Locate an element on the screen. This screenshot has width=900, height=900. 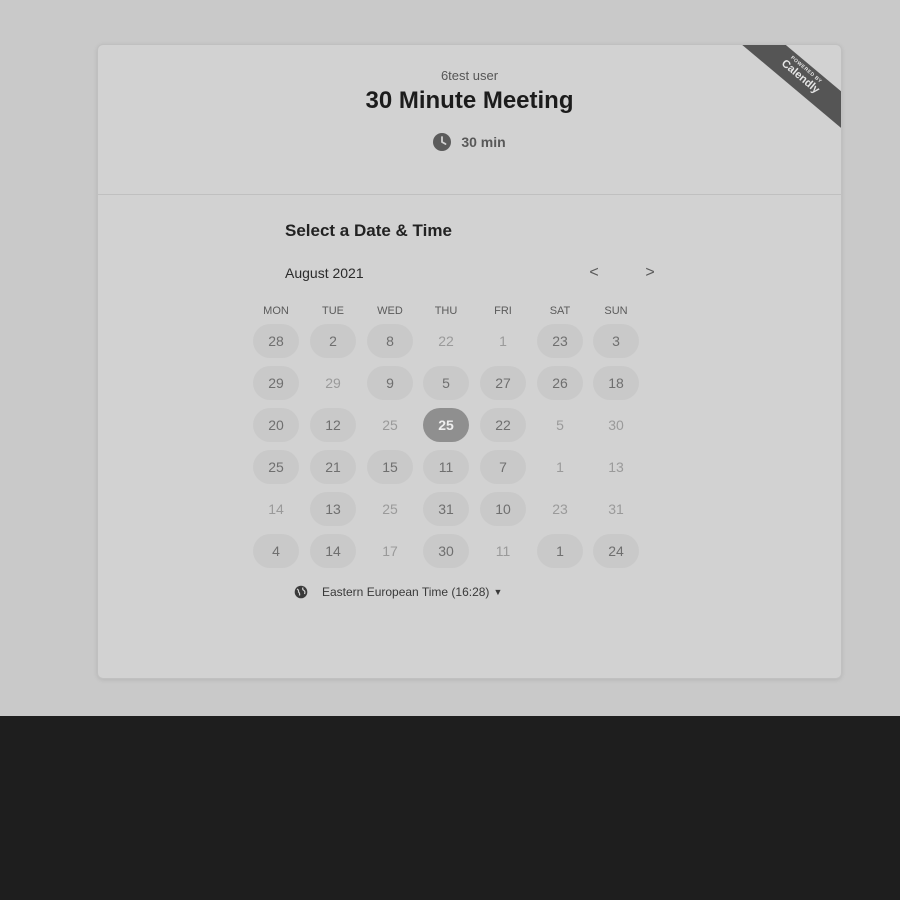
calendar-day: 24 is located at coordinates (616, 551).